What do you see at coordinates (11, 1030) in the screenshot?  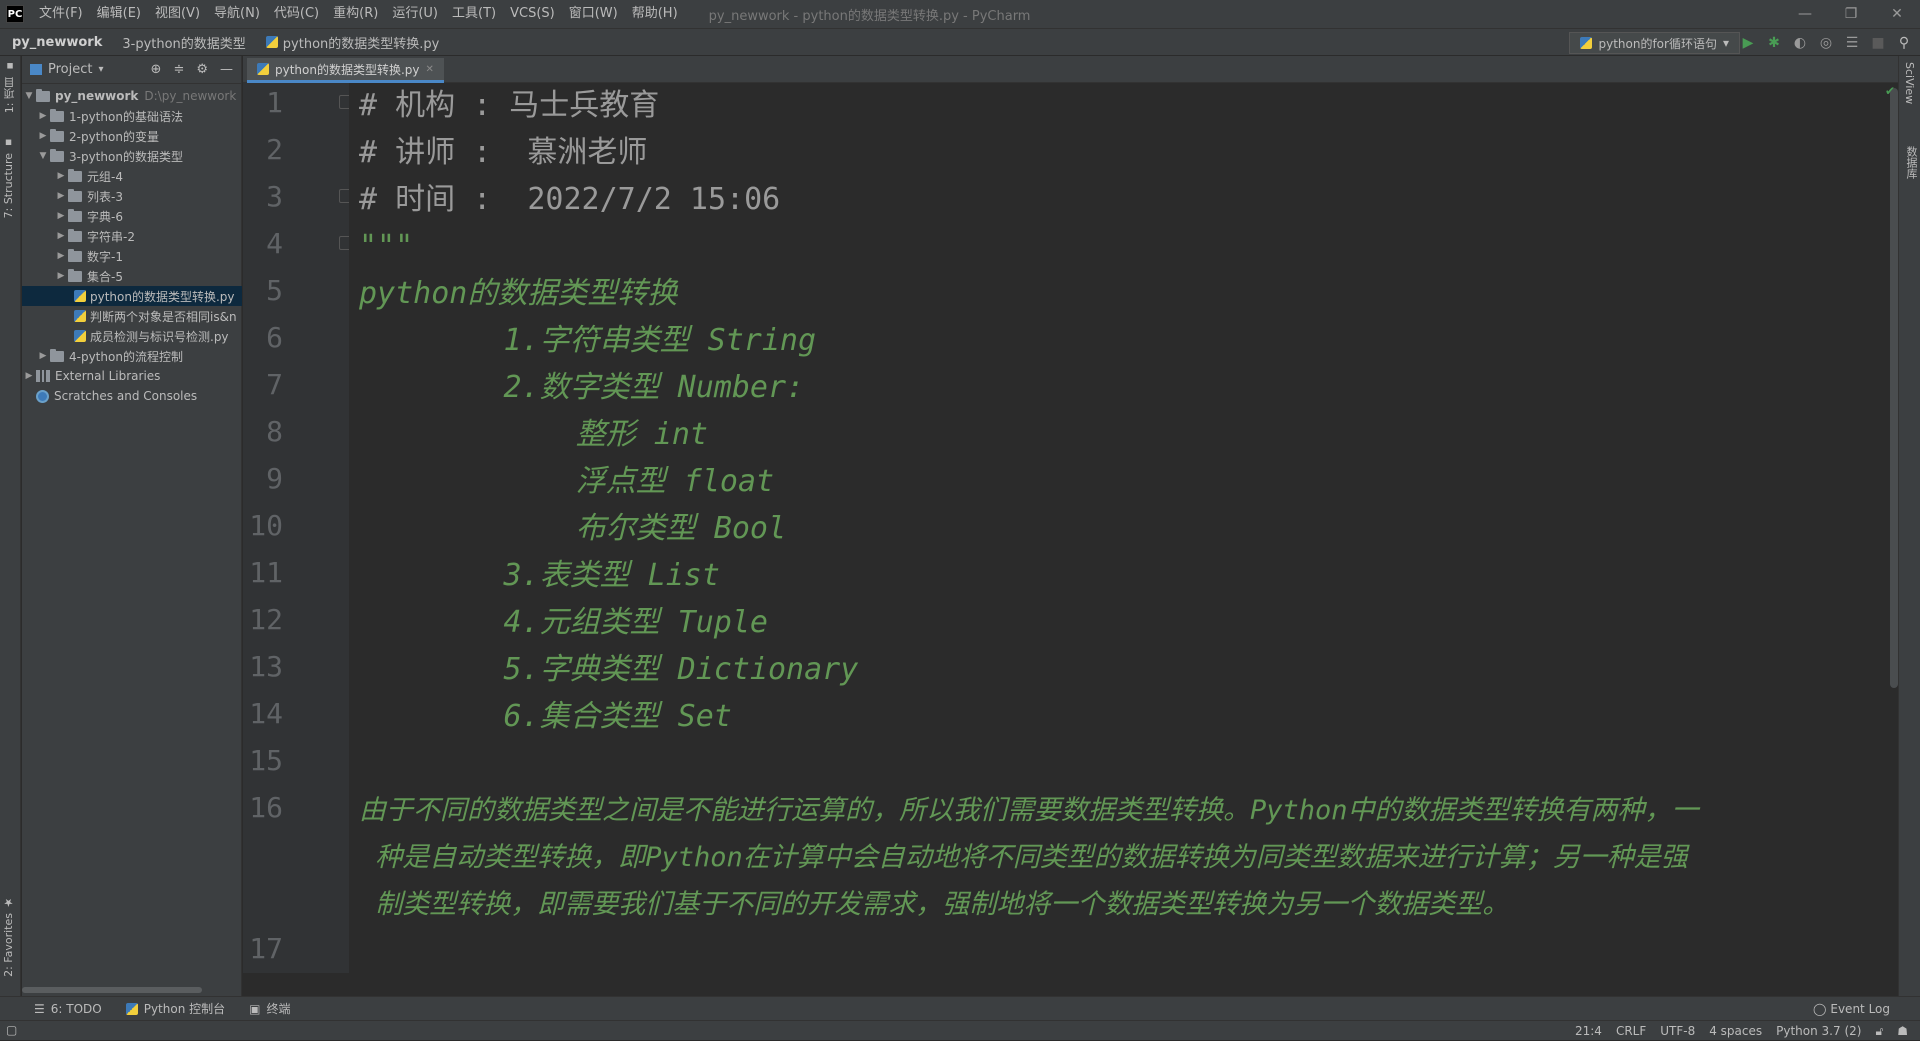 I see `toggle-tool-windows-icon: ▢` at bounding box center [11, 1030].